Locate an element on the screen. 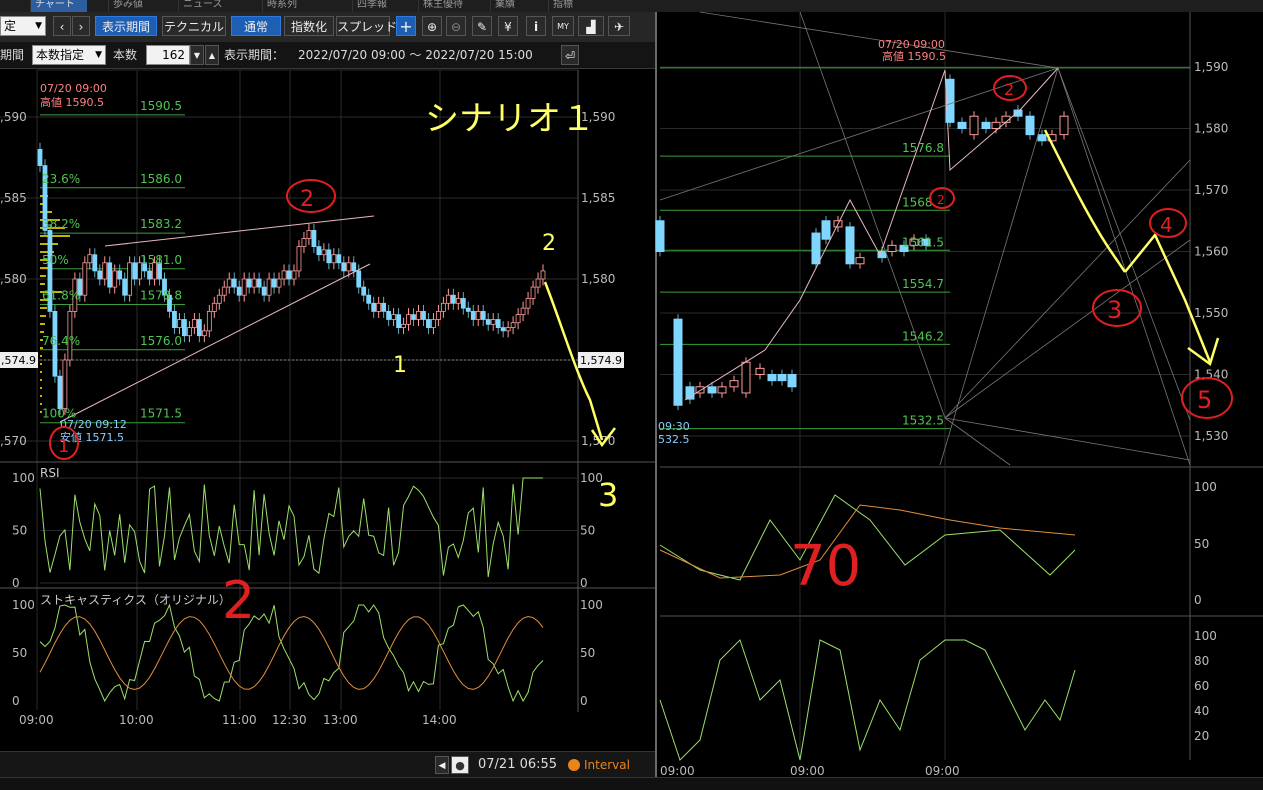  bottom-timeline is located at coordinates (631, 783).